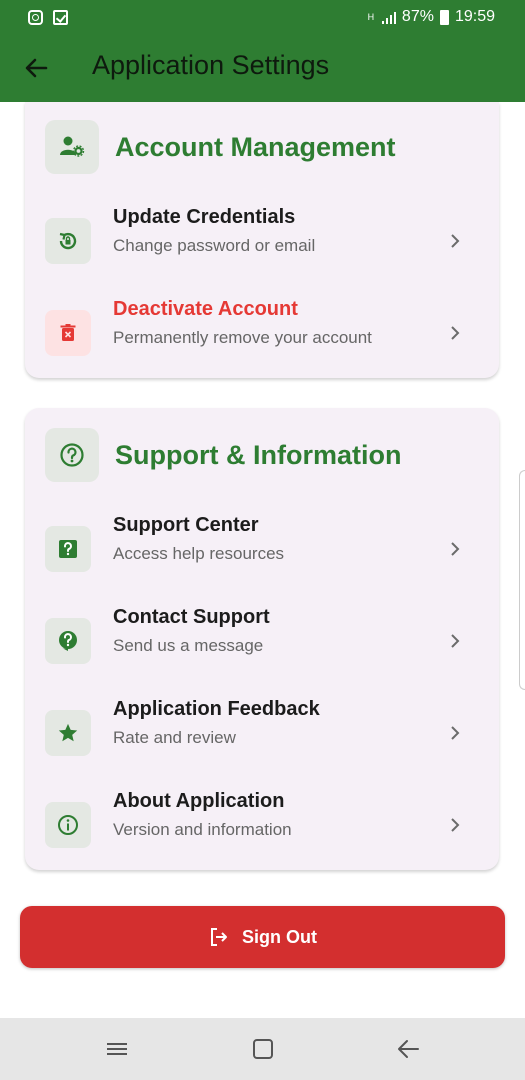 This screenshot has height=1080, width=525. I want to click on status-bar: H 87% 19:59, so click(262, 17).